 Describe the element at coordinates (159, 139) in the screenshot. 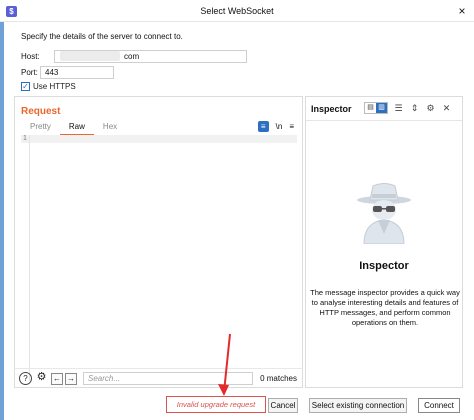

I see `editor-current-line` at that location.